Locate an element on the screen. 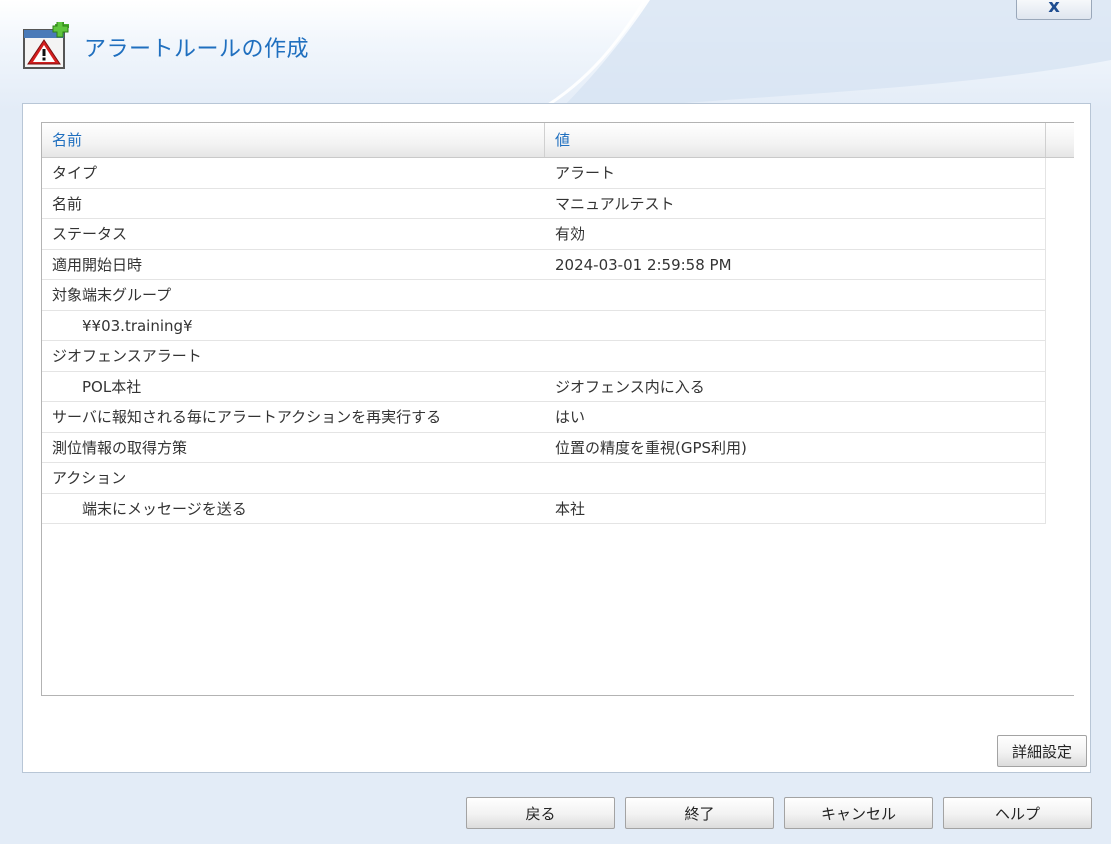 This screenshot has width=1111, height=844. table-row: サーバに報知される毎にアラートアクションを再実行する はい is located at coordinates (544, 417).